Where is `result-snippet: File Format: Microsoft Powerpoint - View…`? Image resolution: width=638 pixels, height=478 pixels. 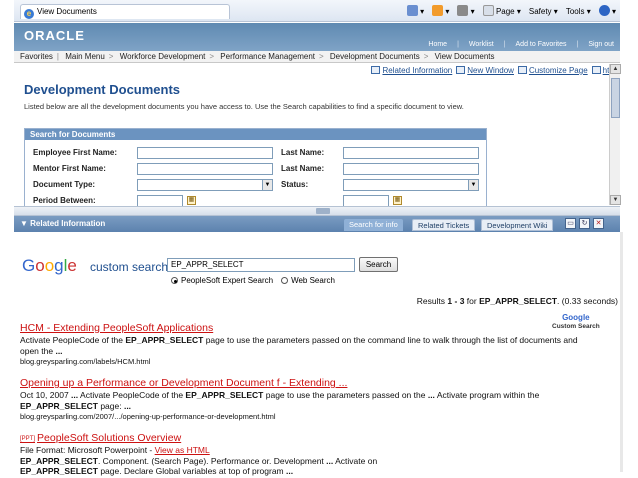 result-snippet: File Format: Microsoft Powerpoint - View… is located at coordinates (199, 460).